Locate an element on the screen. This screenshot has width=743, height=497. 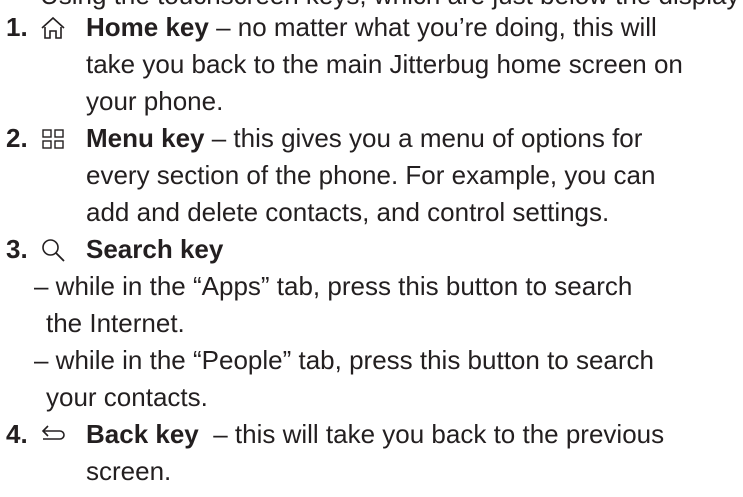
key-name: Menu key is located at coordinates (145, 138).